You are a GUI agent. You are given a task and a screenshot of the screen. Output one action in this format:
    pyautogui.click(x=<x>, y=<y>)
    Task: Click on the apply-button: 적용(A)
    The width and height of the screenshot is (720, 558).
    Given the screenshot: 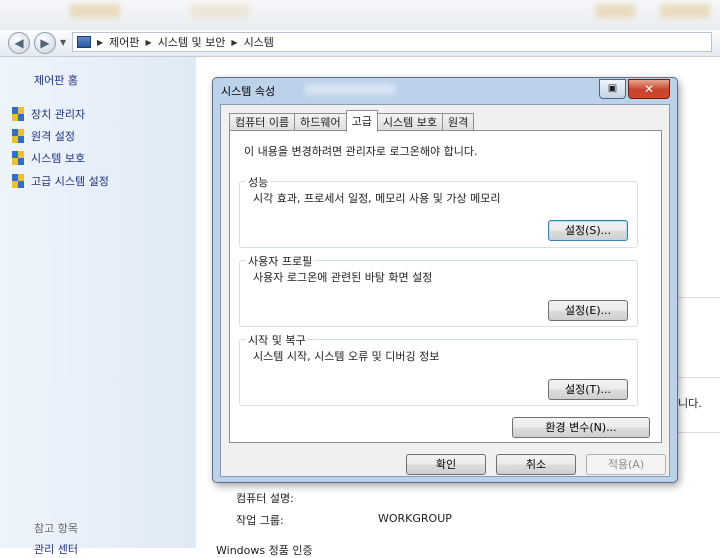 What is the action you would take?
    pyautogui.click(x=626, y=464)
    